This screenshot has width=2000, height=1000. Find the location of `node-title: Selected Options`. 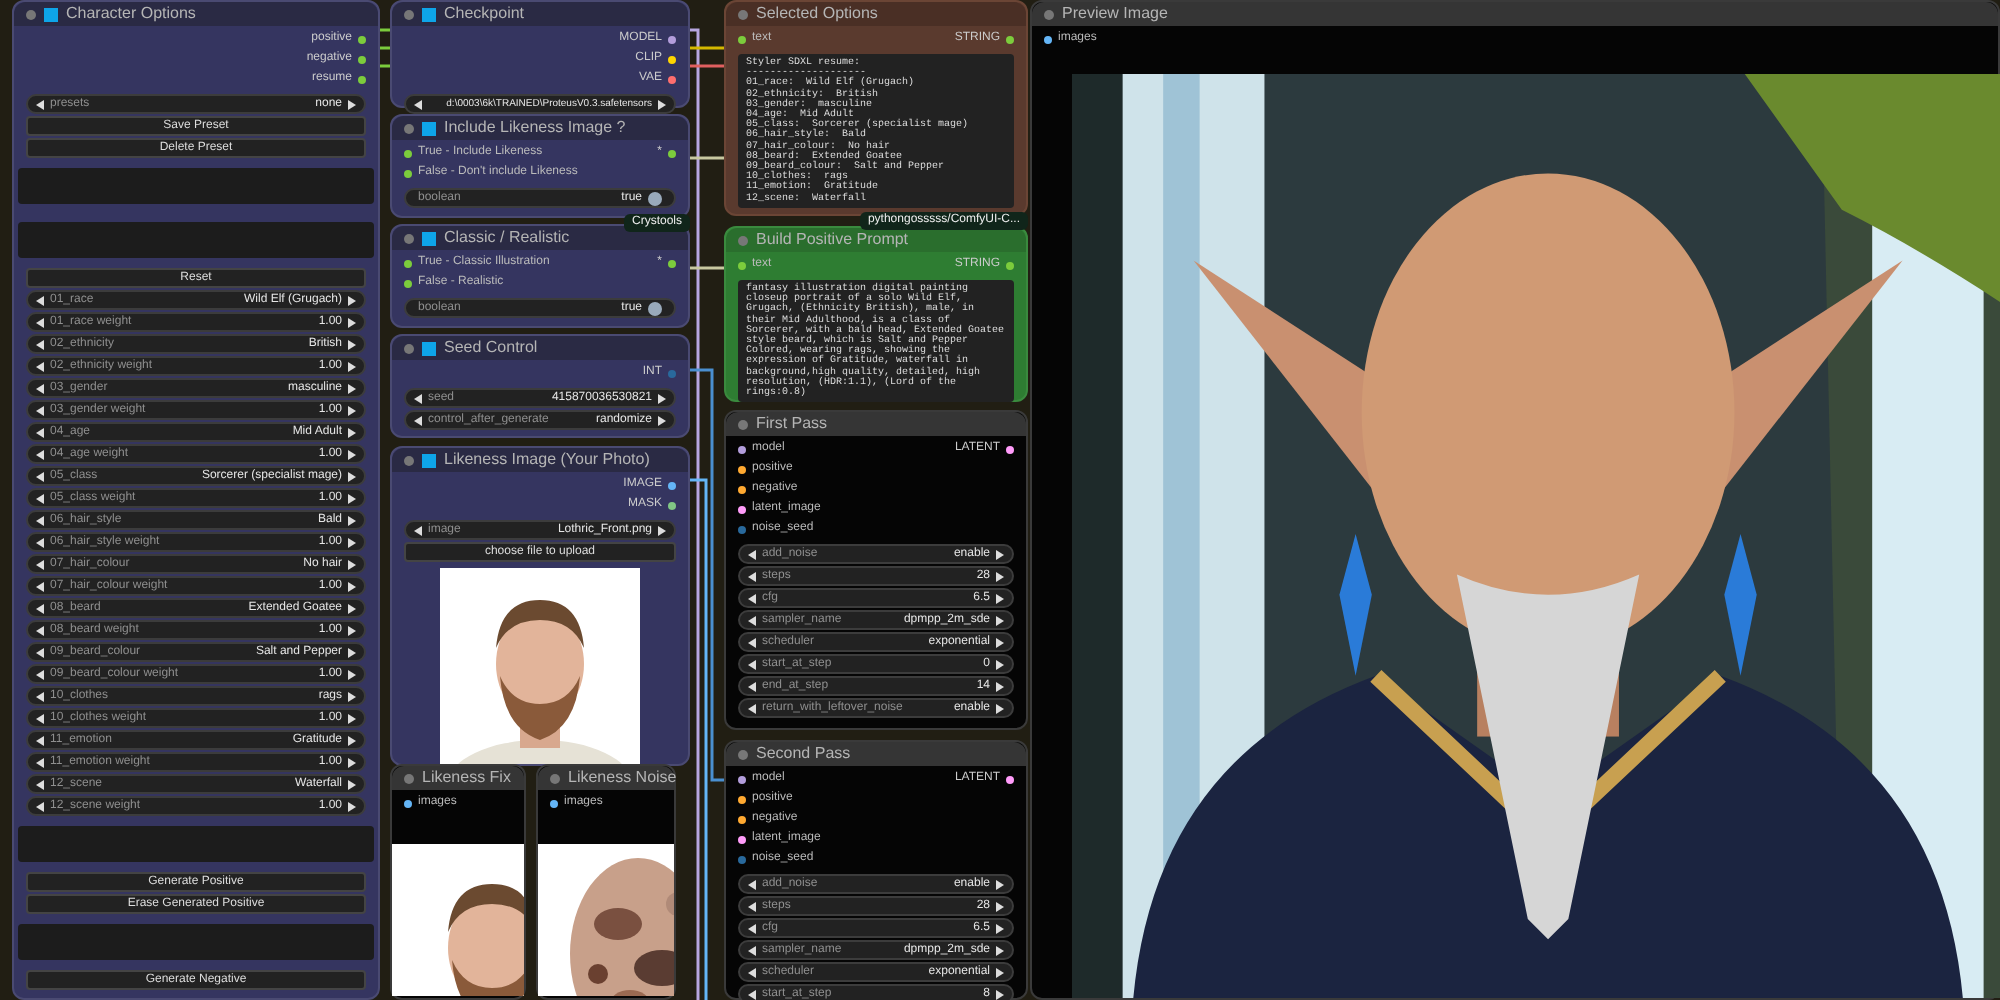

node-title: Selected Options is located at coordinates (817, 14).